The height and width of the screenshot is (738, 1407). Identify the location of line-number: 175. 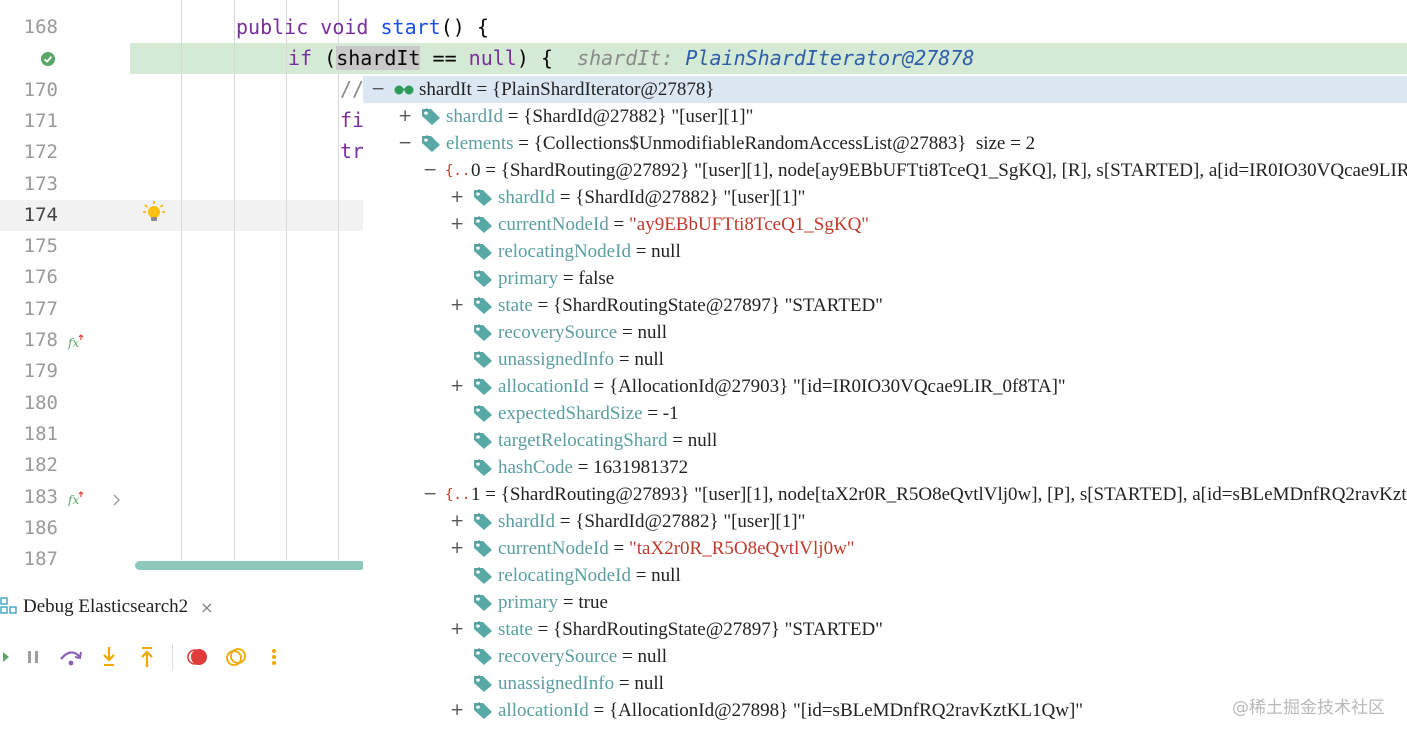
(29, 246).